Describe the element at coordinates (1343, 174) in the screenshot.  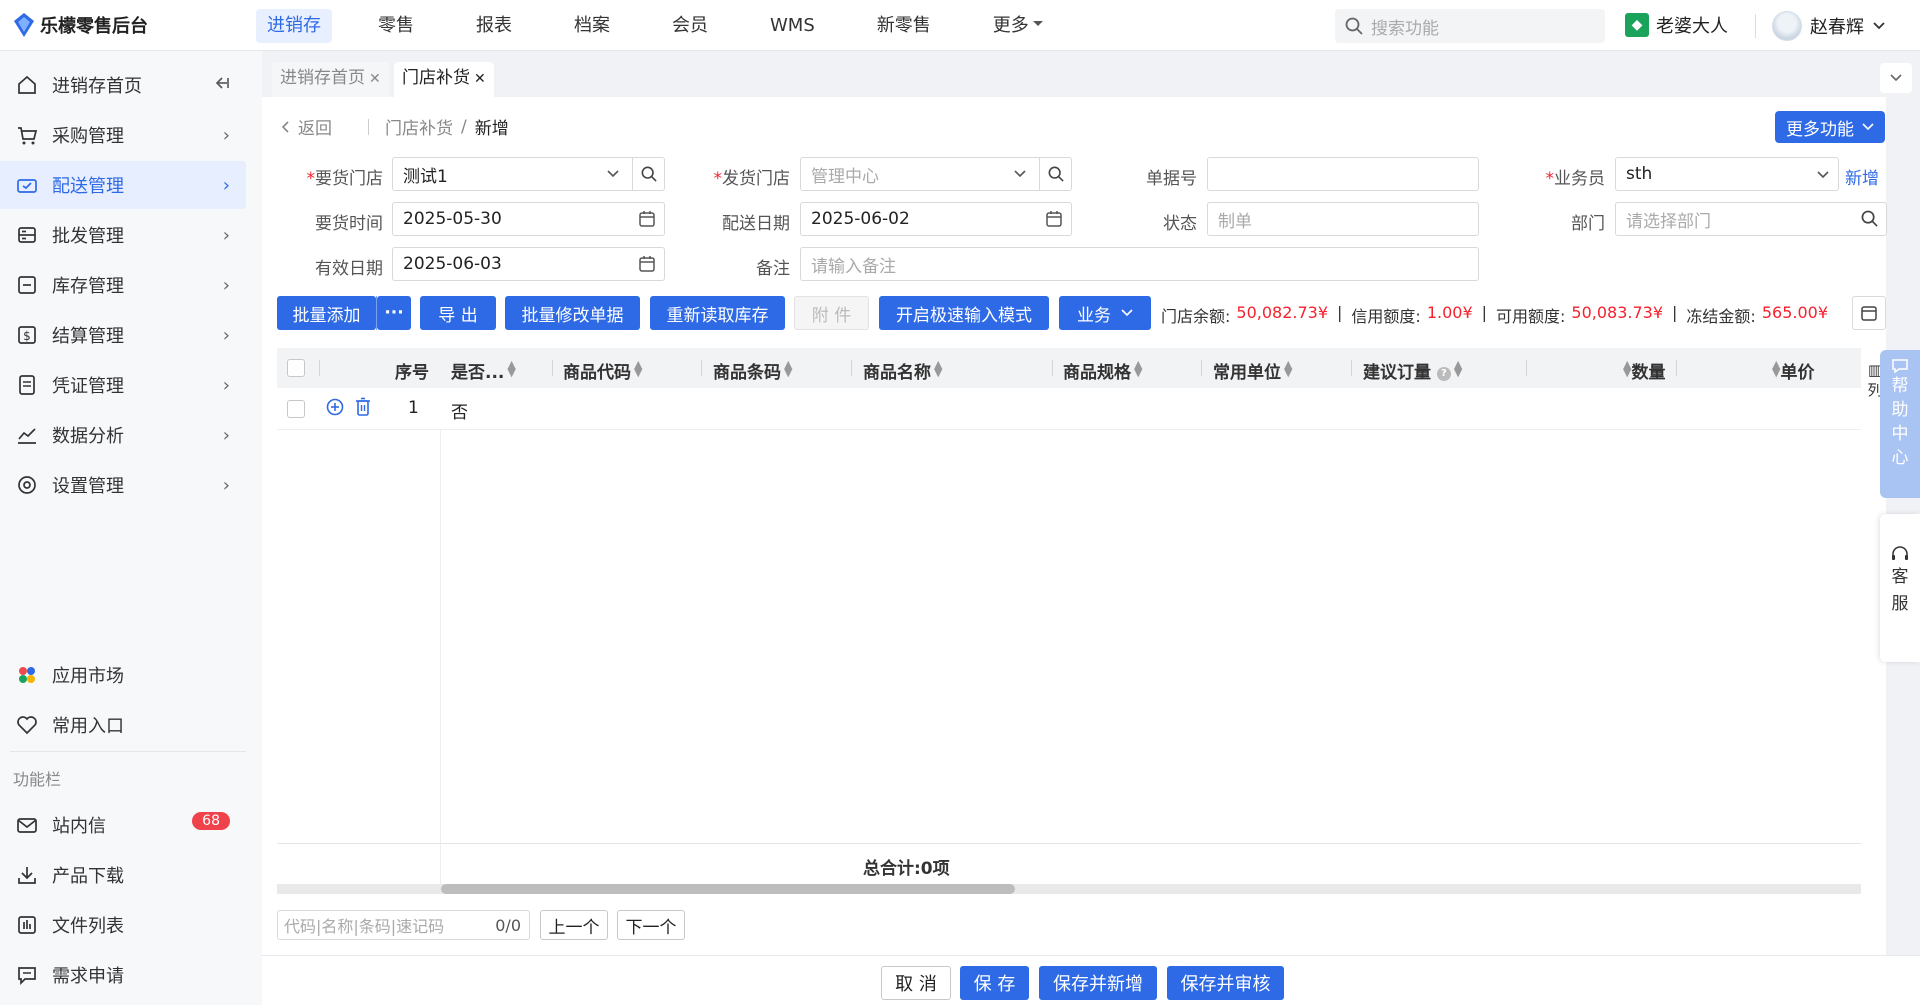
I see `doc-no-input` at that location.